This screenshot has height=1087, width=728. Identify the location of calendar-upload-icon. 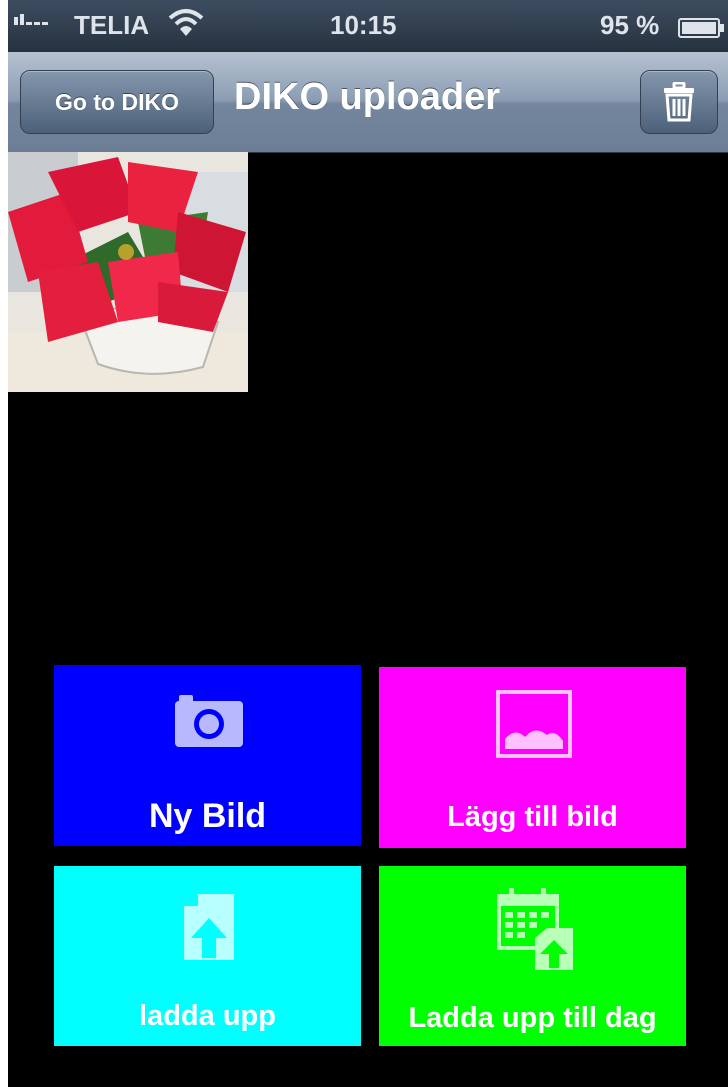
(535, 929).